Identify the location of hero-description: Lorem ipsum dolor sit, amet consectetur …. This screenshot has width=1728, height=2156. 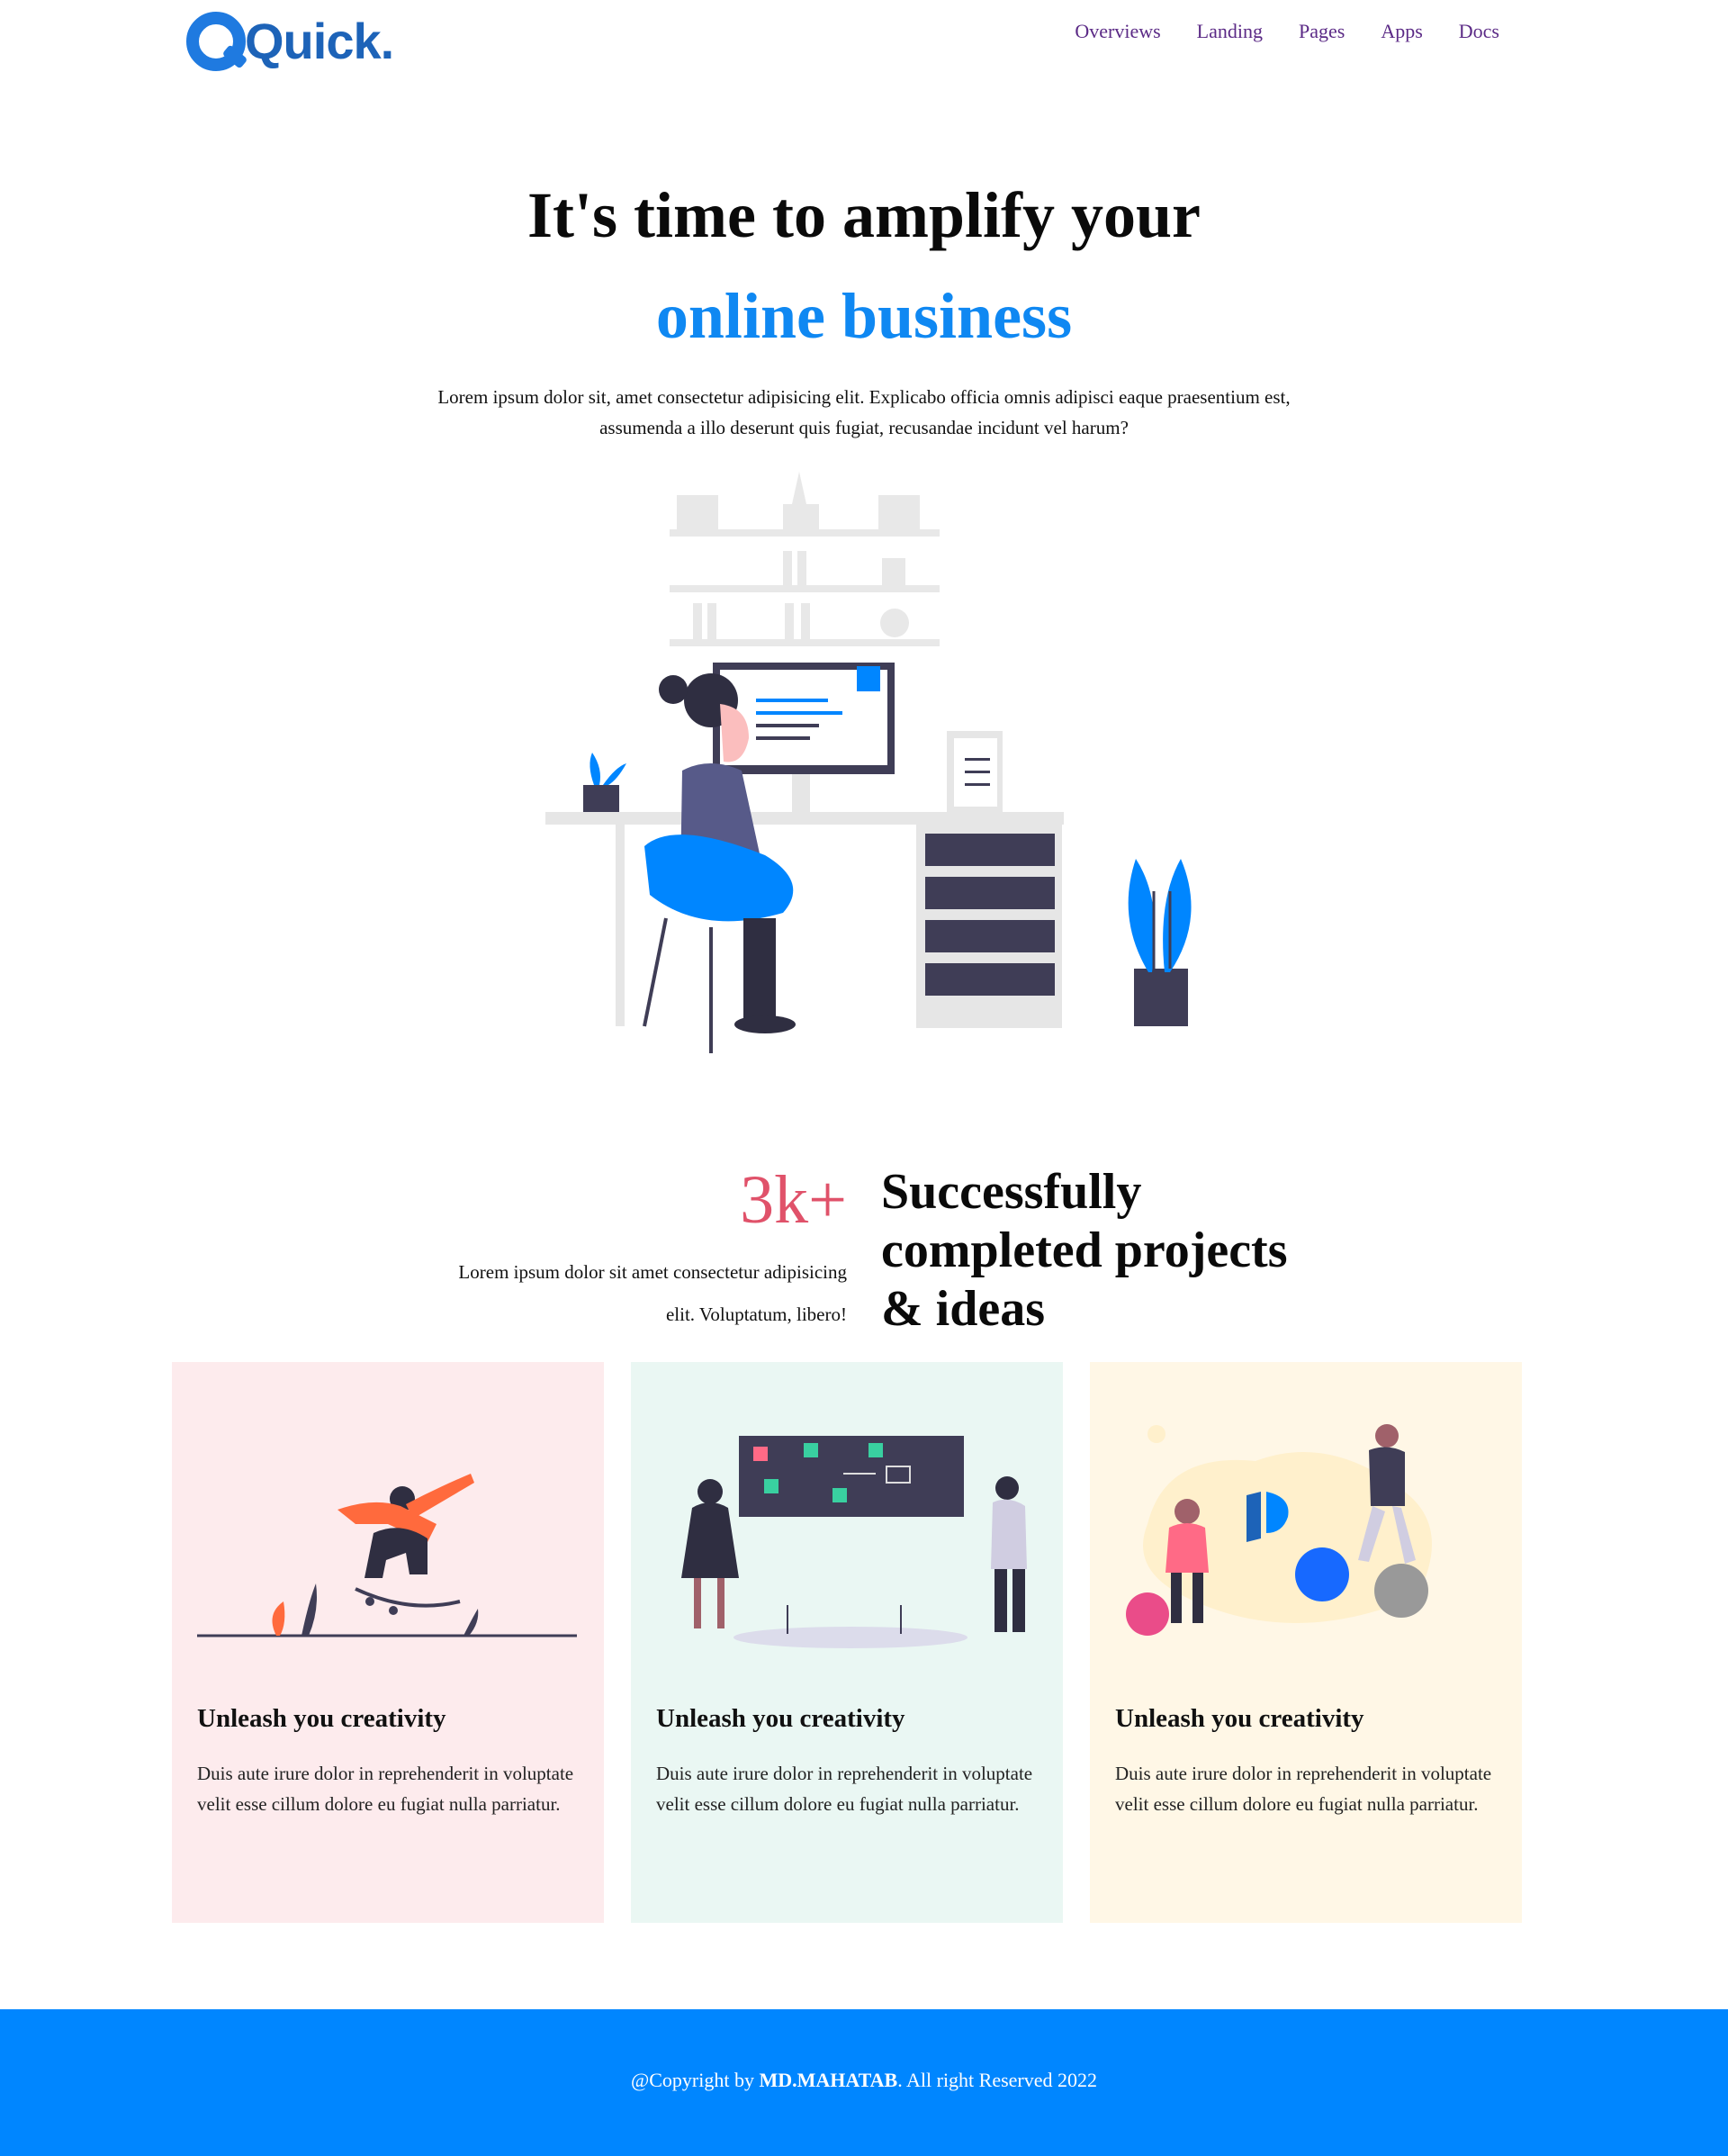
(864, 412).